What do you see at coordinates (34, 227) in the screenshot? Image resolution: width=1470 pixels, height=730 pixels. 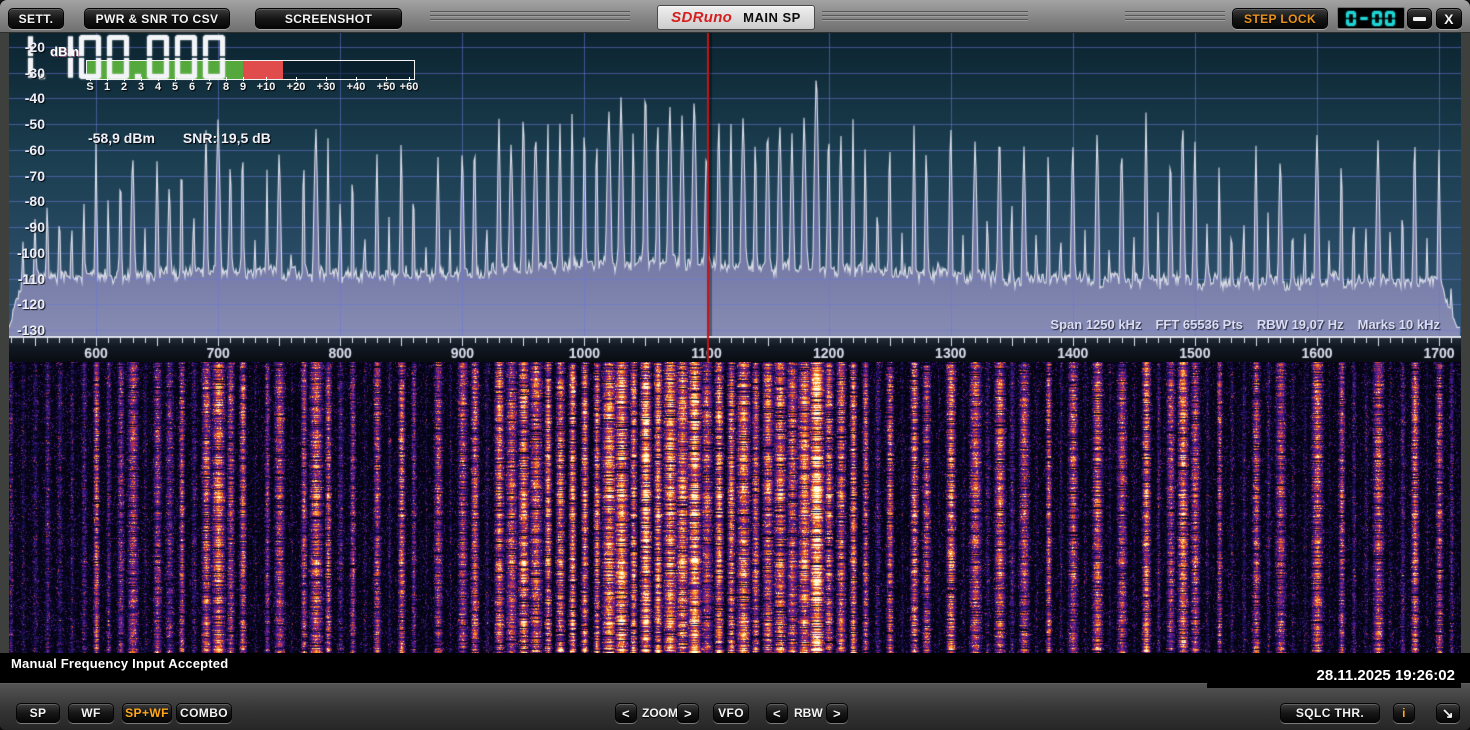 I see `dbm-tick-label: -90` at bounding box center [34, 227].